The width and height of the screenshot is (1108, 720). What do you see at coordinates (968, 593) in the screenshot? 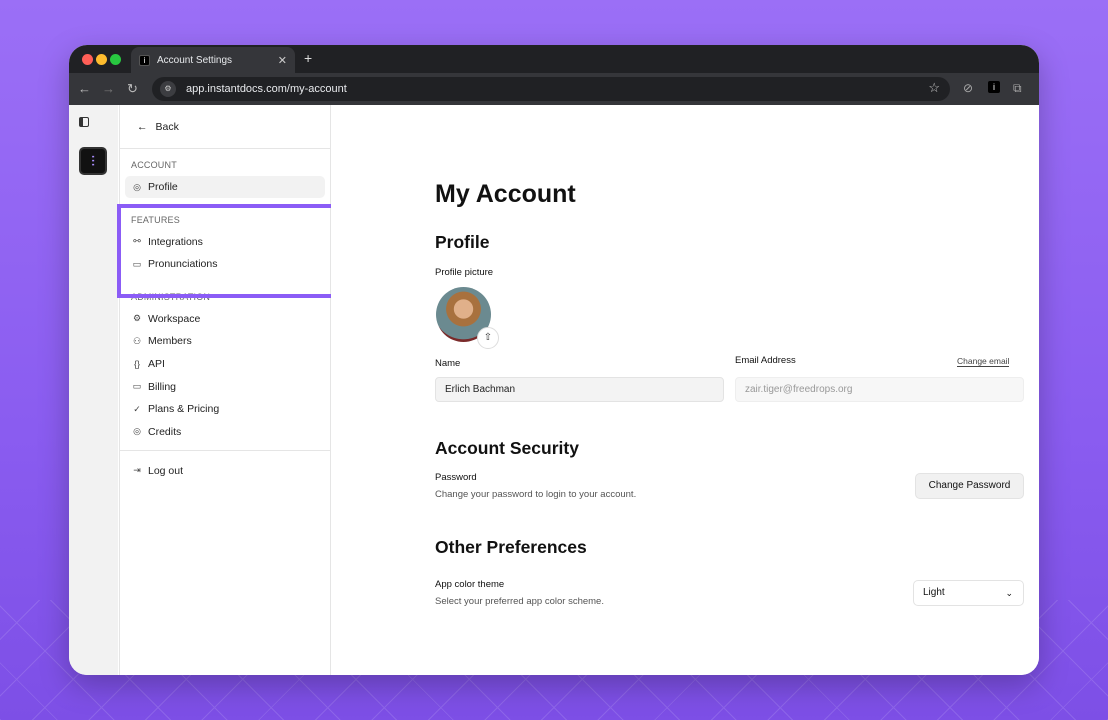
I see `theme-select: Light ⌄` at bounding box center [968, 593].